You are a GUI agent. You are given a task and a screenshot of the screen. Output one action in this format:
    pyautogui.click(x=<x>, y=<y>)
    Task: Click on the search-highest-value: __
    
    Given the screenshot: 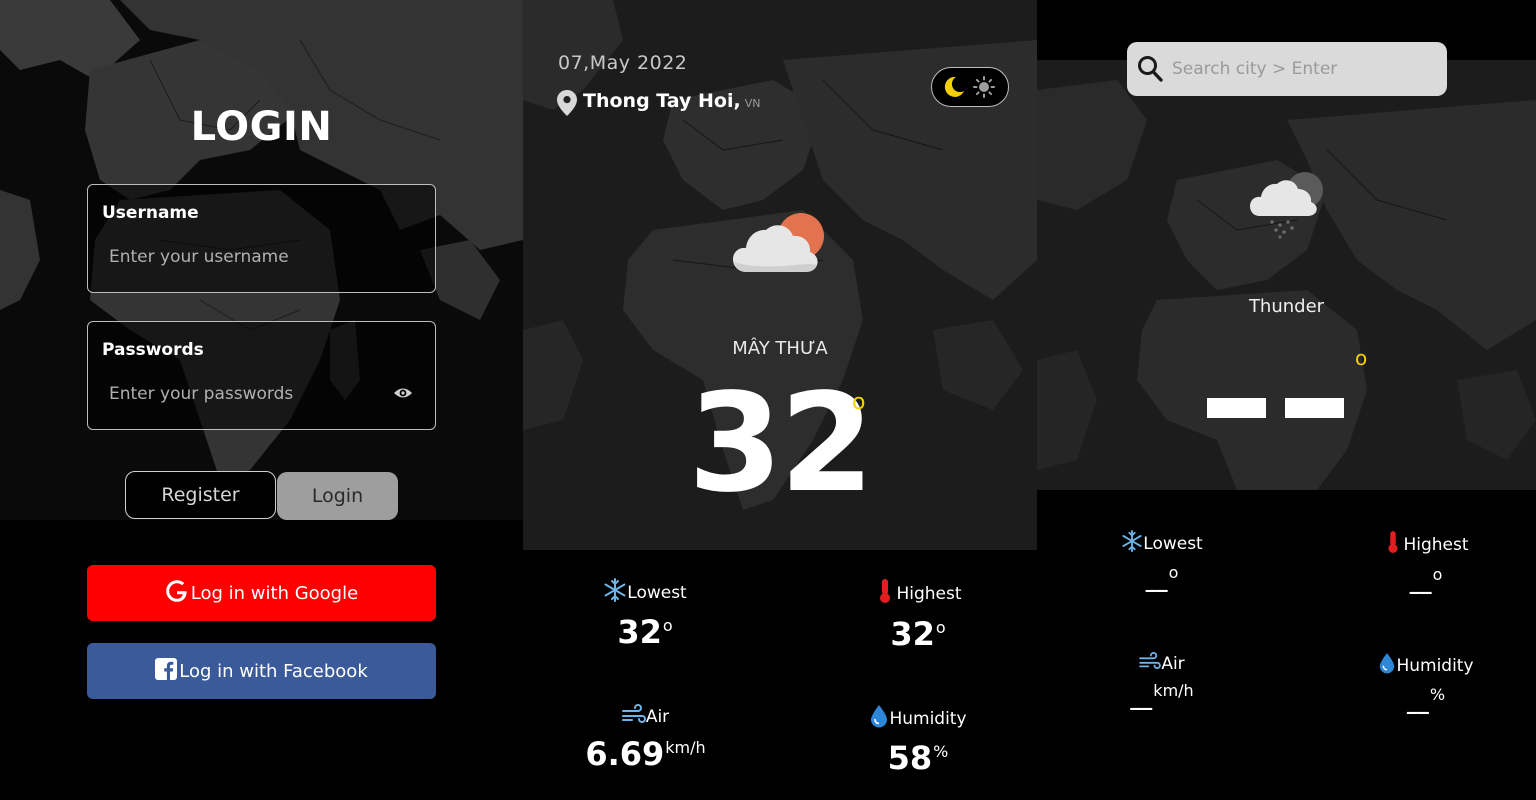 What is the action you would take?
    pyautogui.click(x=1420, y=582)
    